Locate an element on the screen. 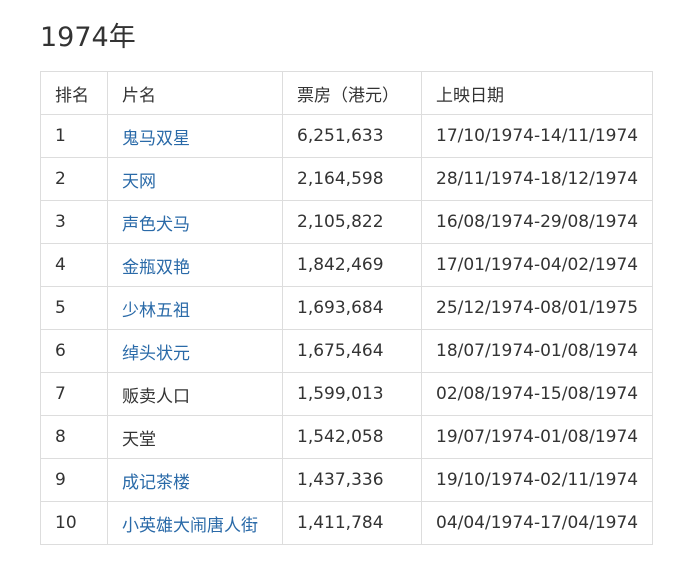  release-date-cell: 19/10/1974-02/11/1974 is located at coordinates (537, 480).